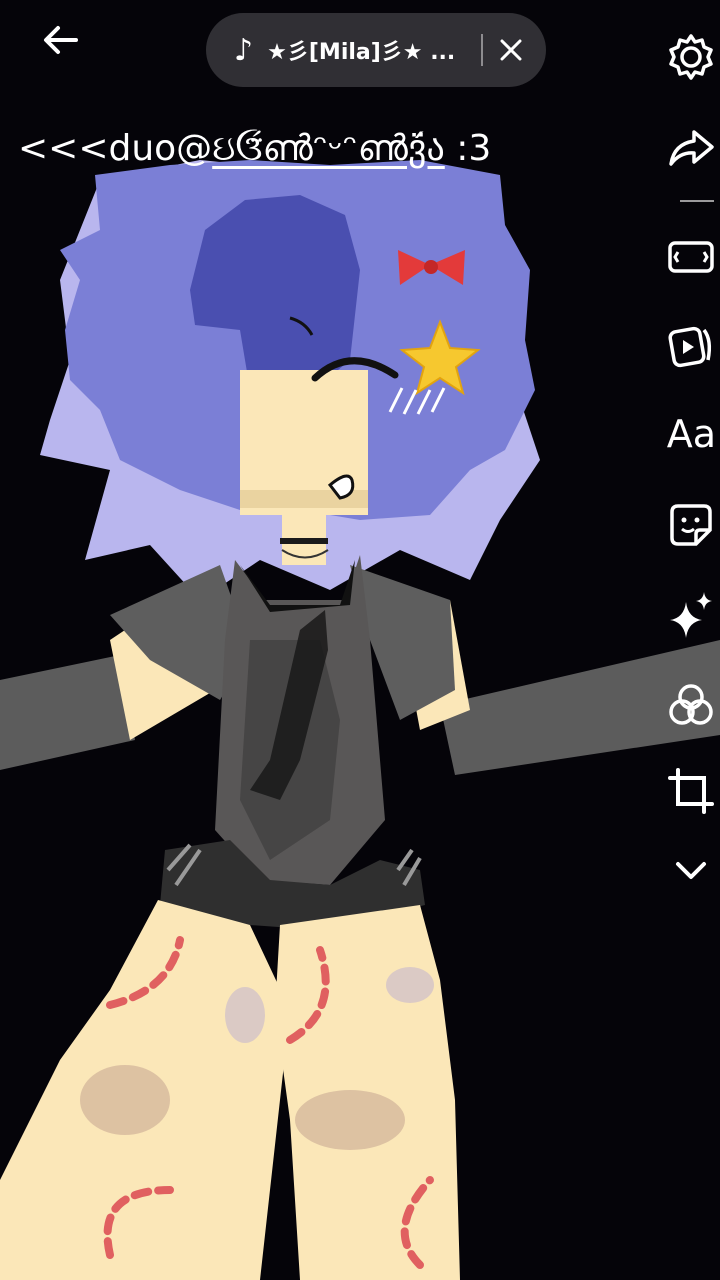 The image size is (720, 1280). What do you see at coordinates (60, 42) in the screenshot?
I see `back-arrow-icon` at bounding box center [60, 42].